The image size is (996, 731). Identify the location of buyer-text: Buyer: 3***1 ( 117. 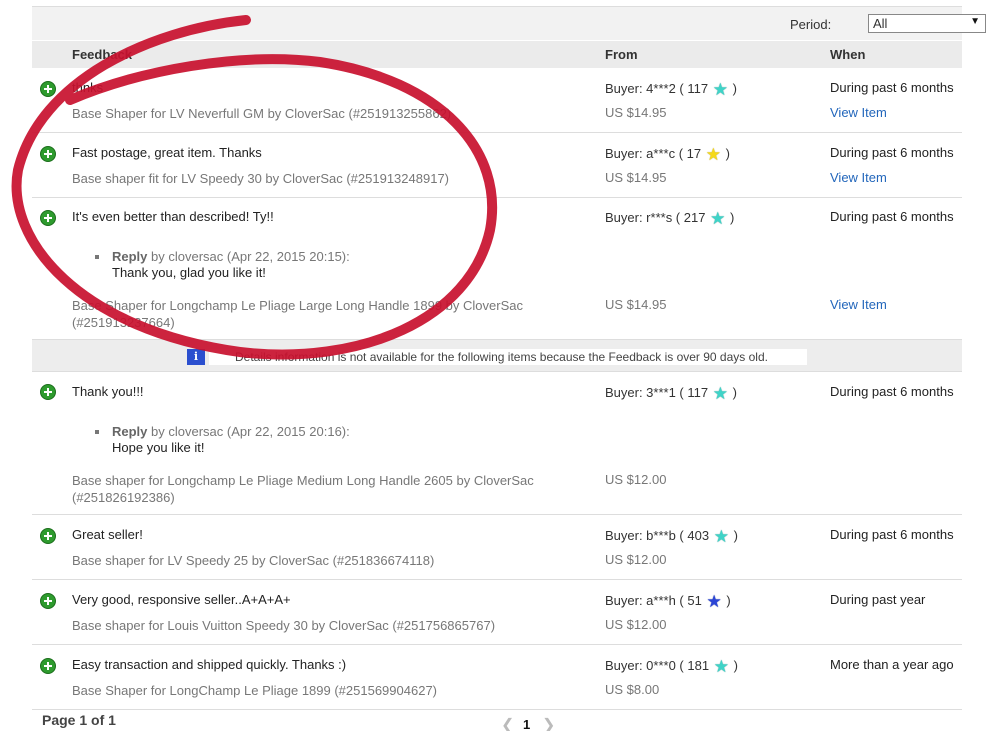
(657, 392).